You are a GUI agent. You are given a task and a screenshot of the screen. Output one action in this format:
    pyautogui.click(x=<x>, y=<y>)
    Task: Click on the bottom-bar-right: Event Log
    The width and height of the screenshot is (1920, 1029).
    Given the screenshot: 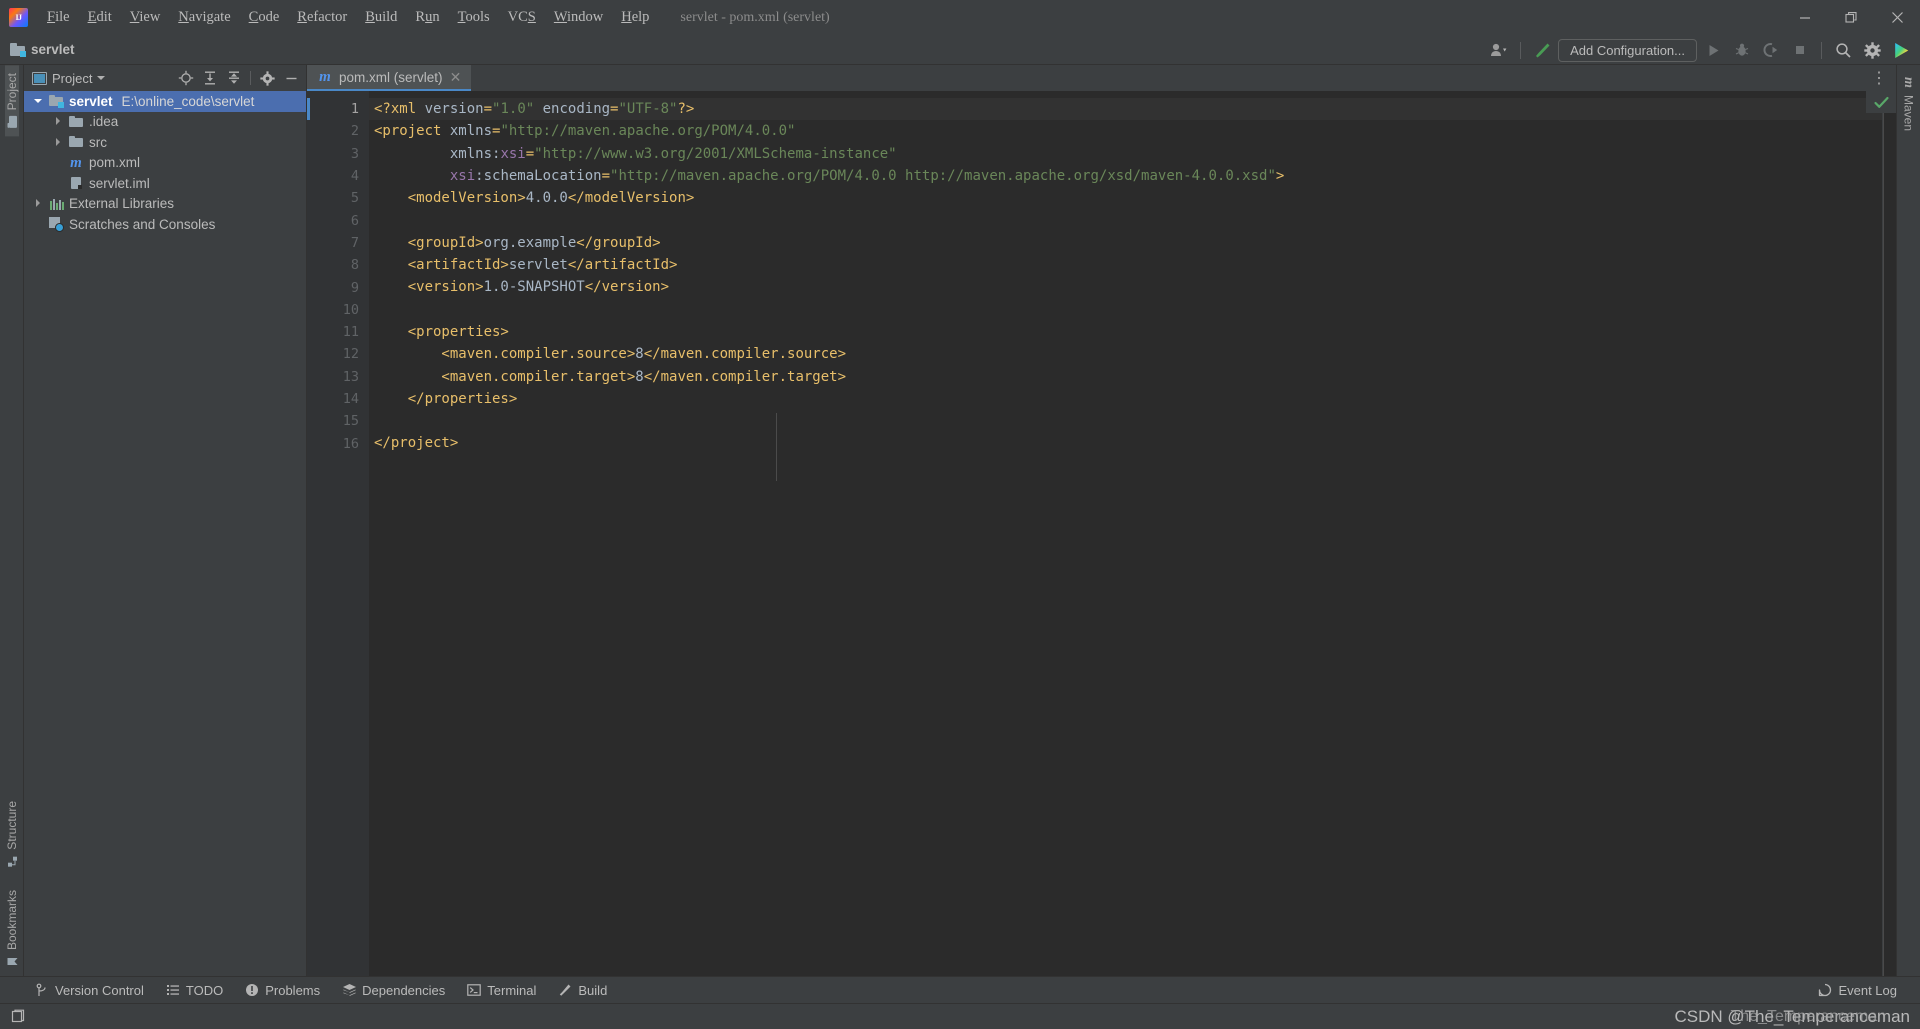 What is the action you would take?
    pyautogui.click(x=1863, y=990)
    